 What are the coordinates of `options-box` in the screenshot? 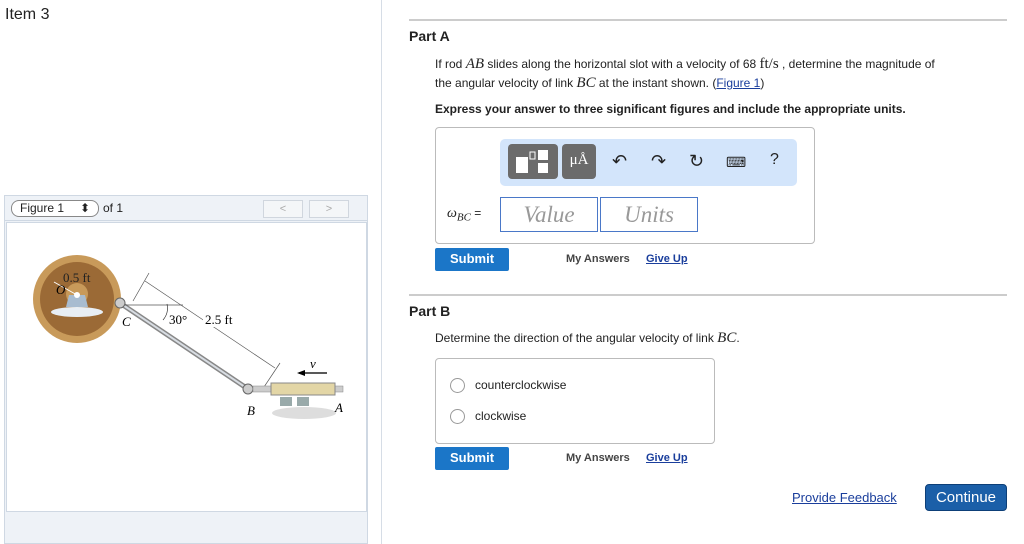 It's located at (575, 401).